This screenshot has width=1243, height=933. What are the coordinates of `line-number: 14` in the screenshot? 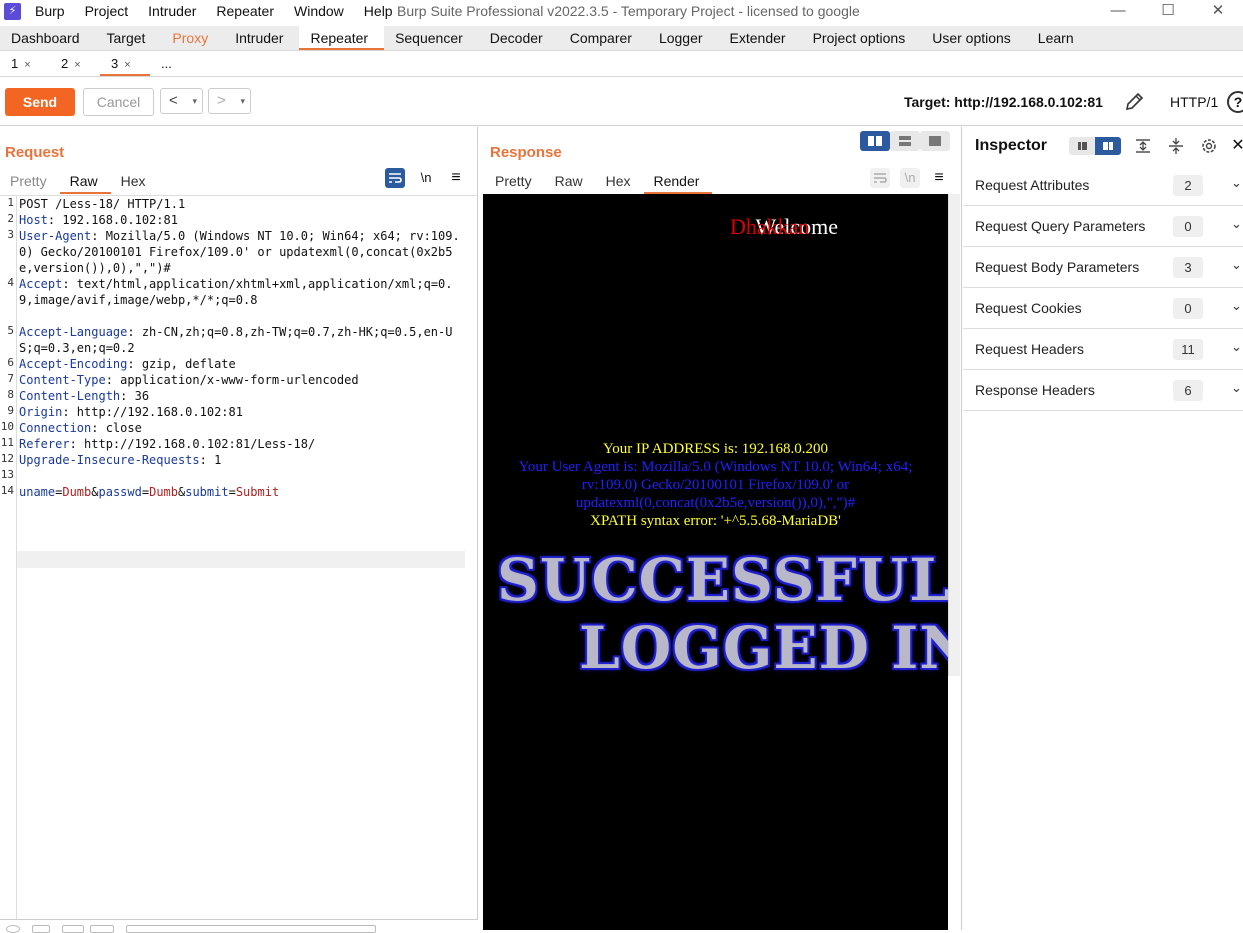 It's located at (7, 490).